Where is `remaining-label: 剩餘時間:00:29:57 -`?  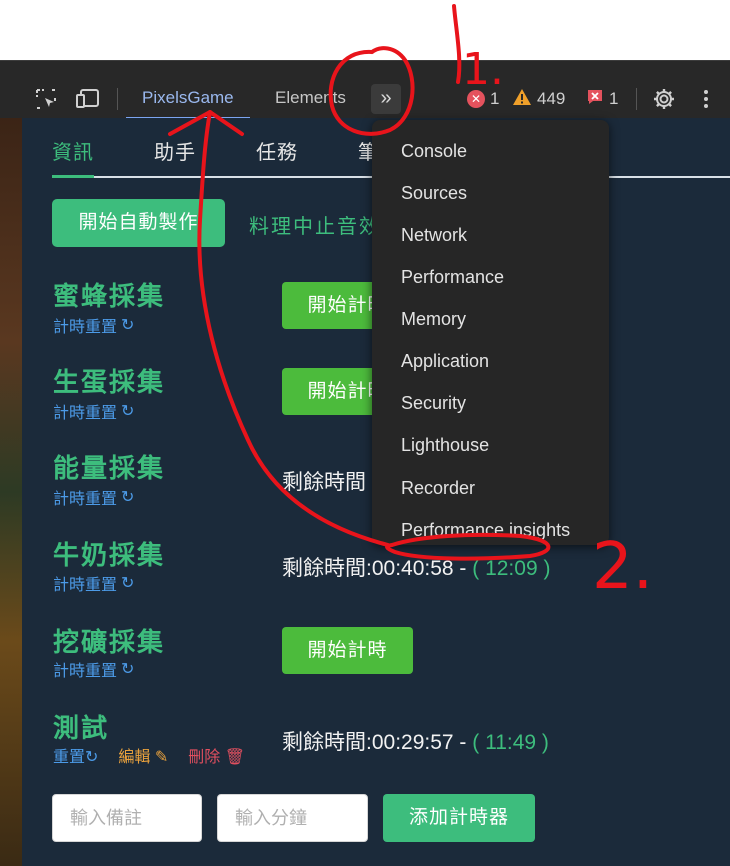
remaining-label: 剩餘時間:00:29:57 - is located at coordinates (377, 742).